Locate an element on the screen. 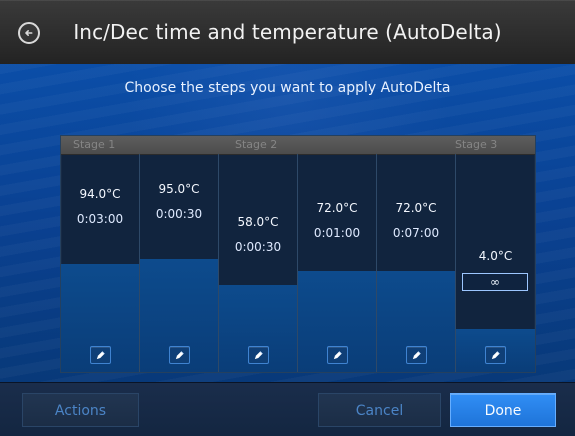 Image resolution: width=575 pixels, height=436 pixels. step-2-edit-button is located at coordinates (179, 355).